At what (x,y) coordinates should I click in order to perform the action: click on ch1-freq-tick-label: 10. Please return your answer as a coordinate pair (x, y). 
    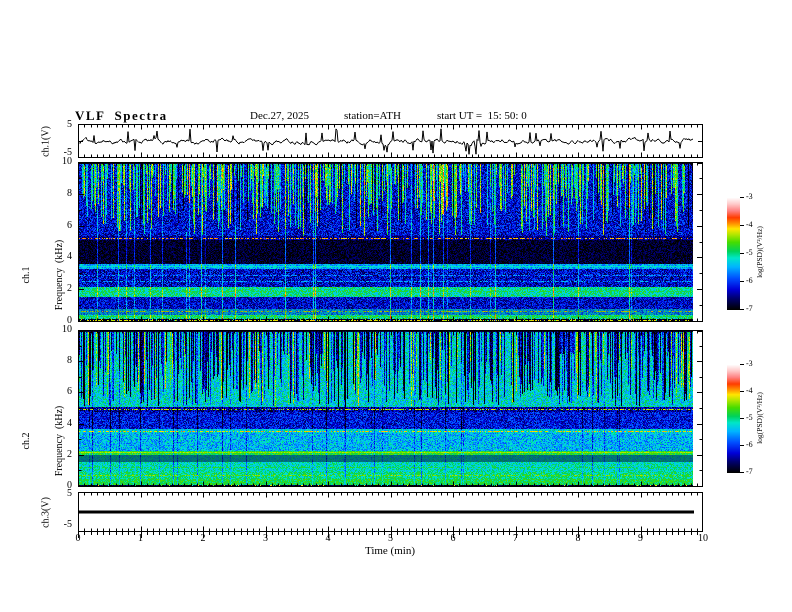
    Looking at the image, I should click on (67, 161).